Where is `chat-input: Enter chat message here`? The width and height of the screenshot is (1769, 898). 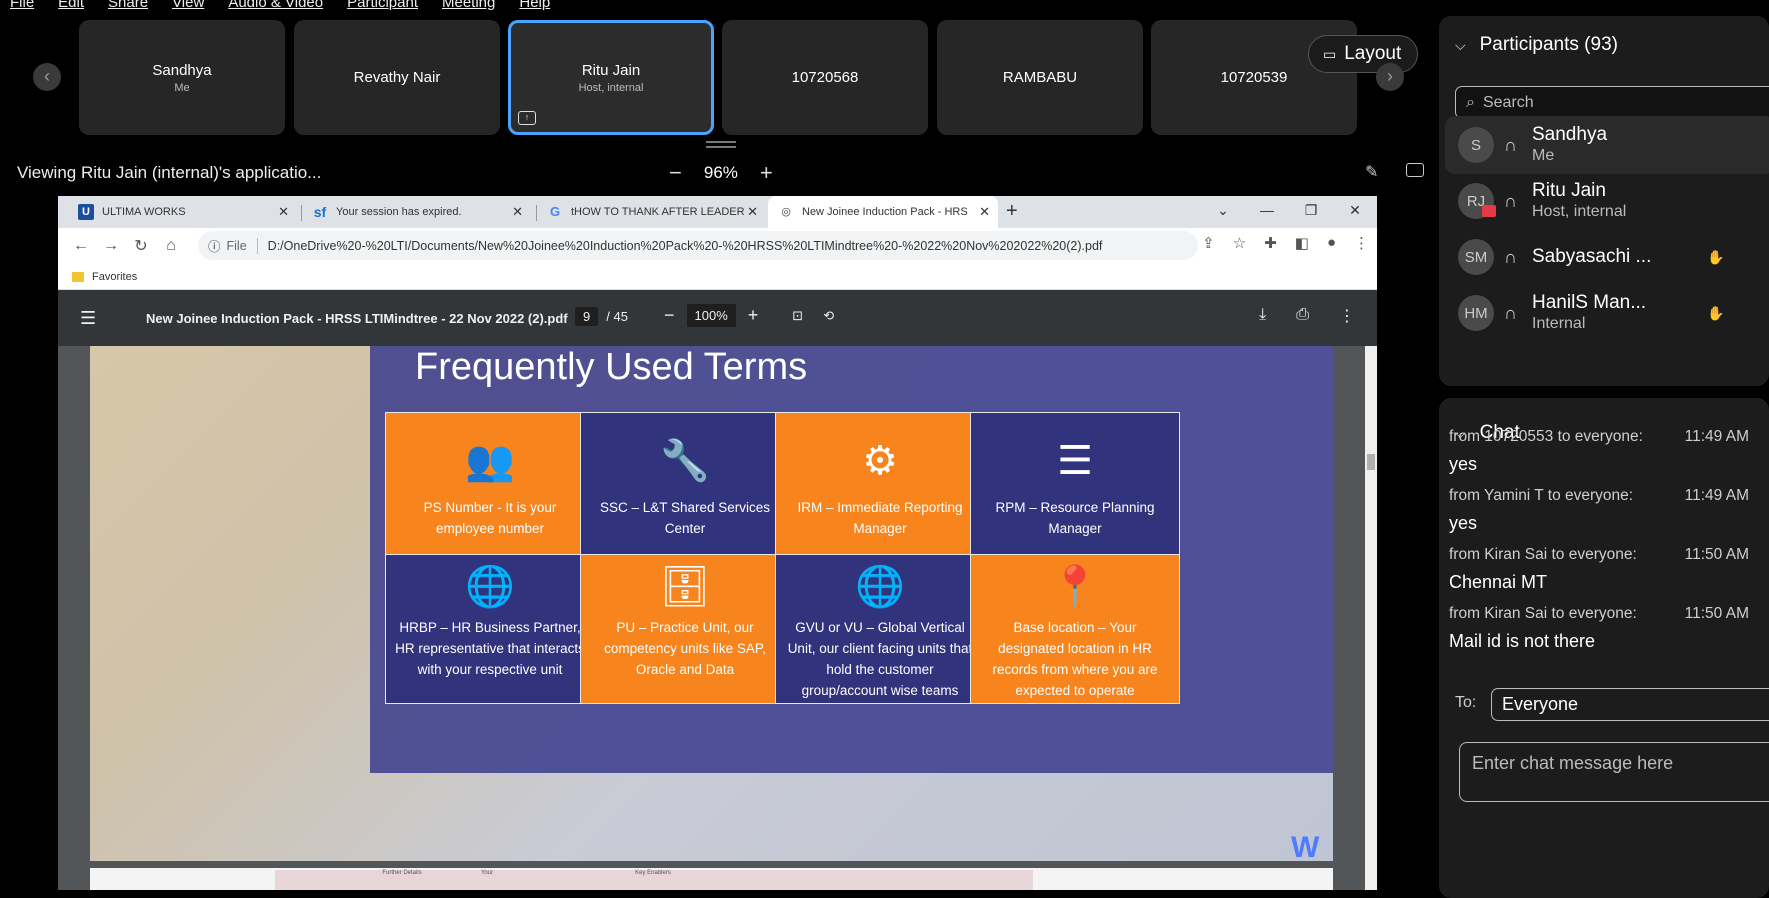
chat-input: Enter chat message here is located at coordinates (1614, 772).